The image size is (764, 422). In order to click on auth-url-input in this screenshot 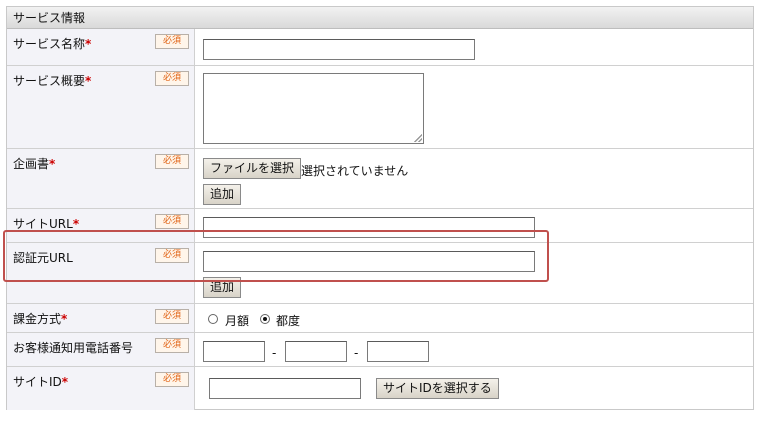, I will do `click(369, 261)`.